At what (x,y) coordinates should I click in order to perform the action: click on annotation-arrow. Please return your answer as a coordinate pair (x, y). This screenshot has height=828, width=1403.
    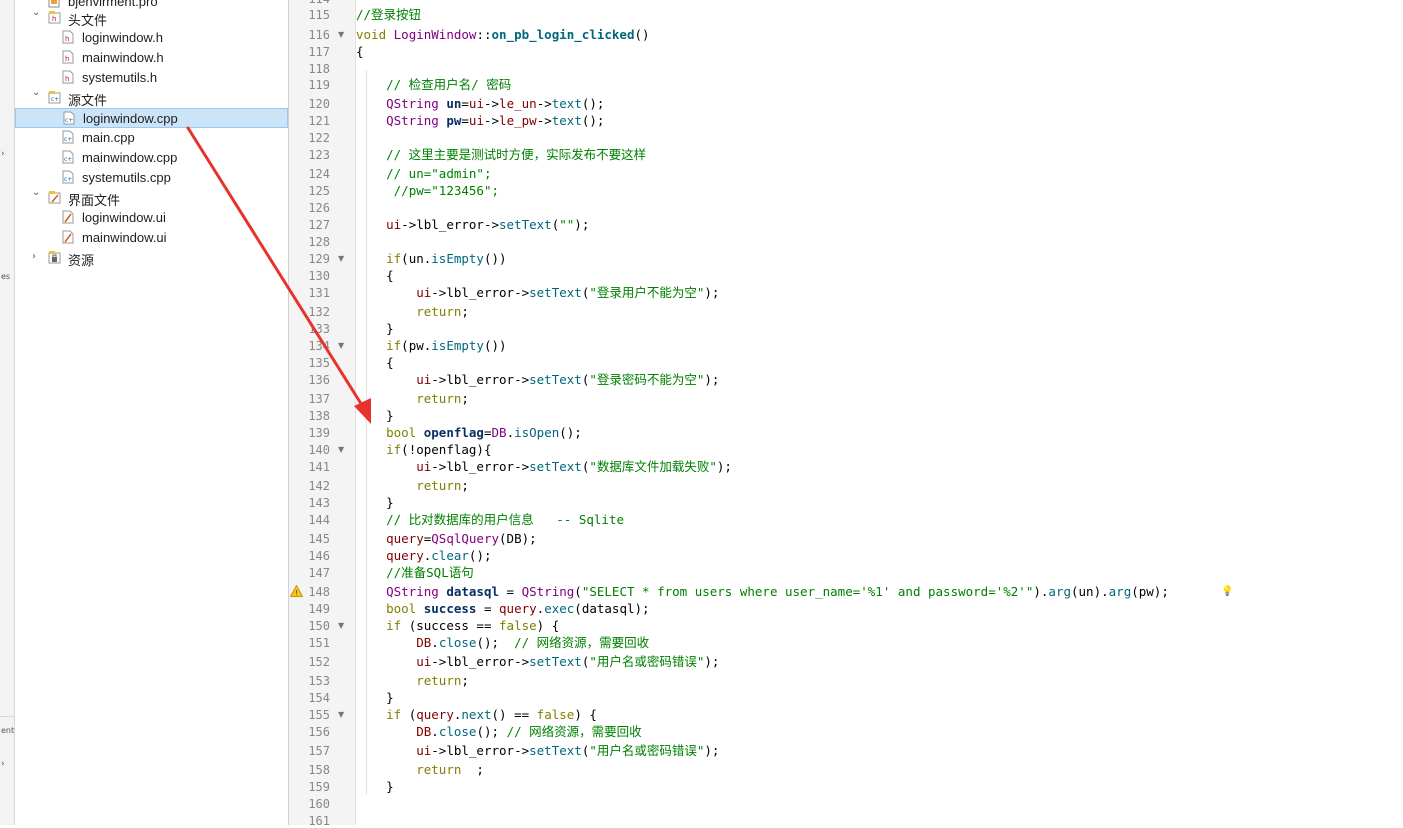
    Looking at the image, I should click on (278, 275).